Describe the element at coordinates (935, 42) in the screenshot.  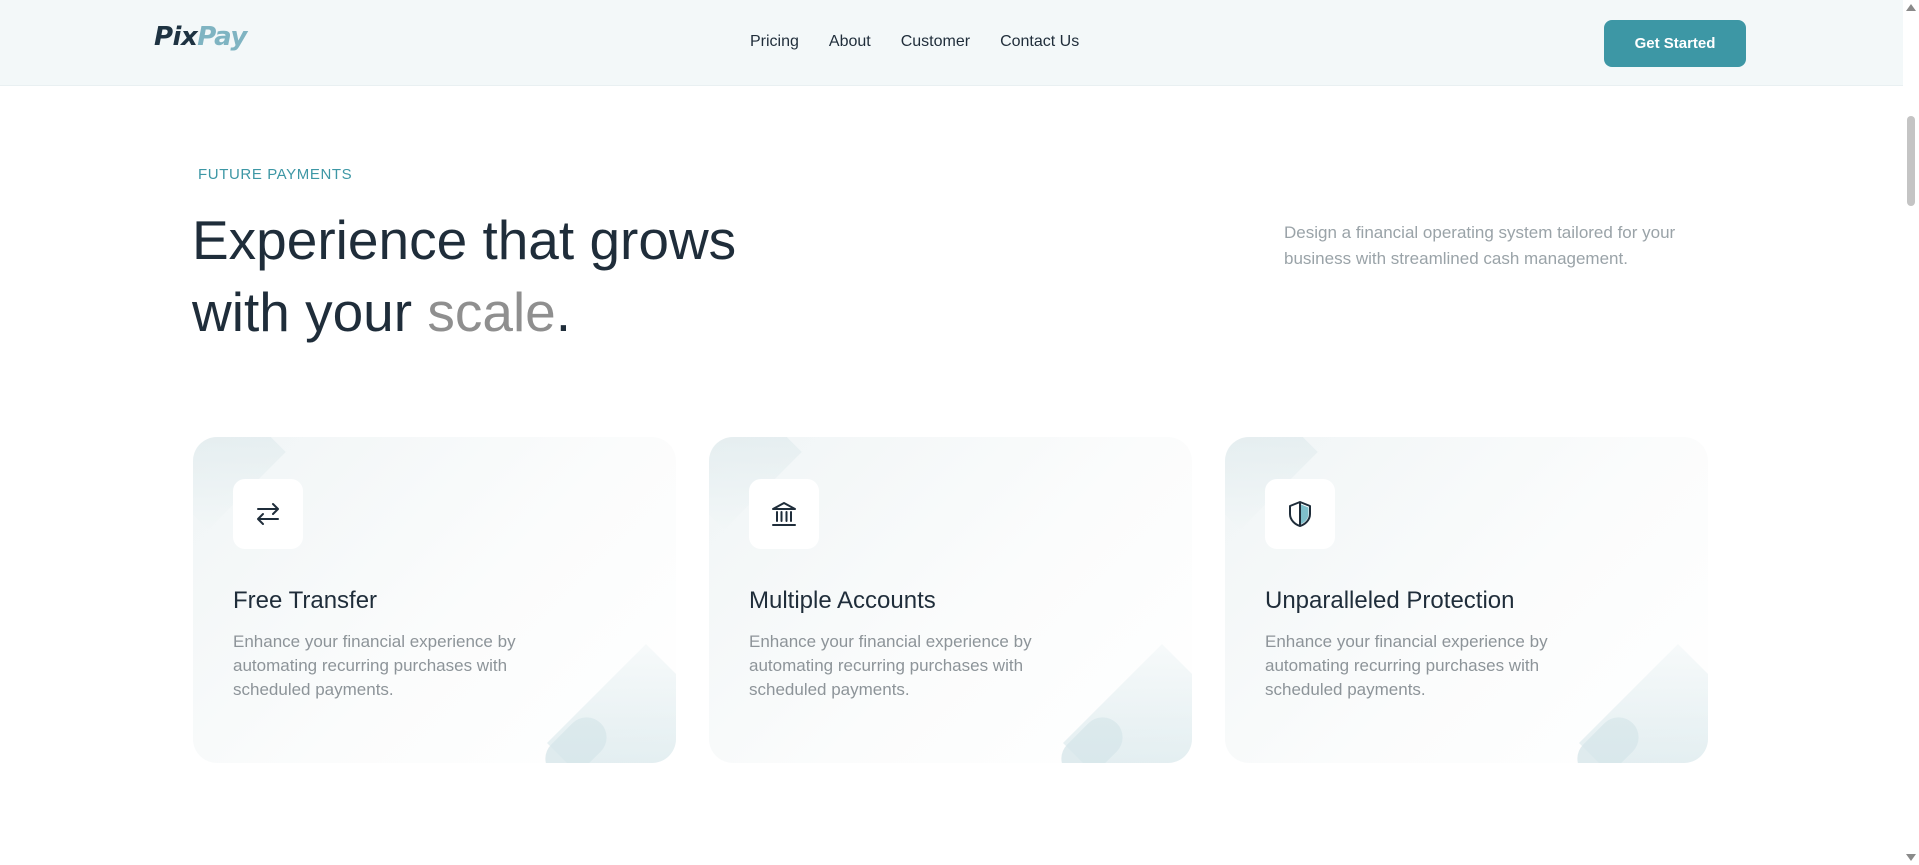
I see `nav-link-customer: Customer` at that location.